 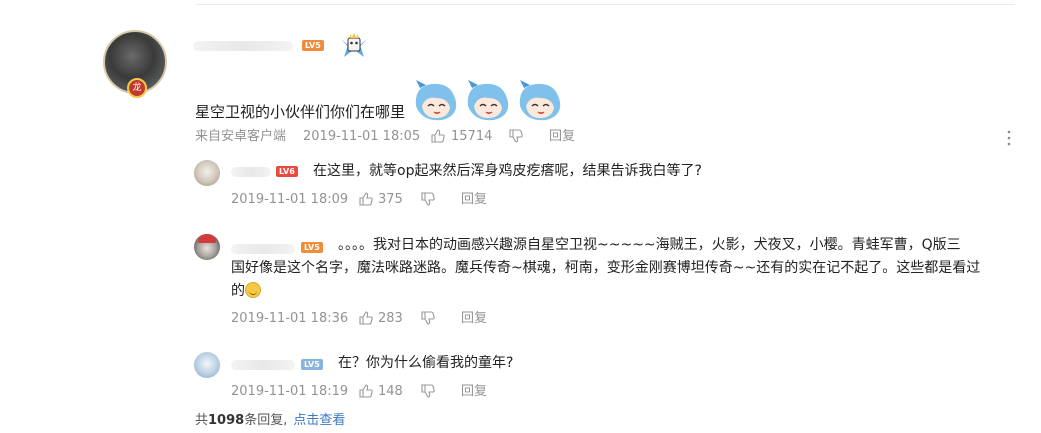 What do you see at coordinates (300, 112) in the screenshot?
I see `comment-text: 星空卫视的小伙伴们你们在哪里` at bounding box center [300, 112].